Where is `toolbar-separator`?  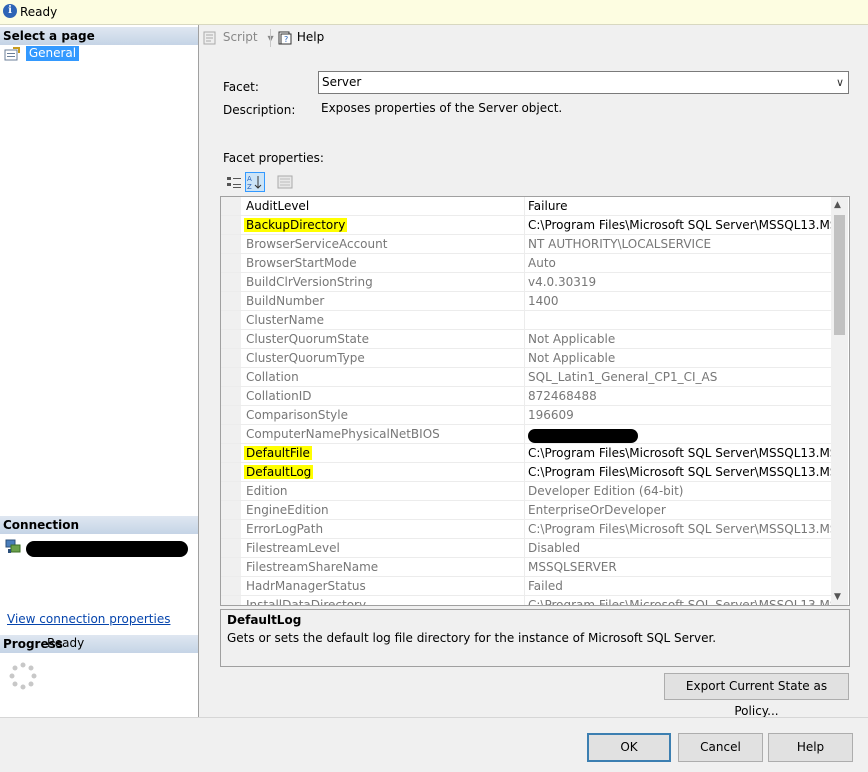 toolbar-separator is located at coordinates (270, 38).